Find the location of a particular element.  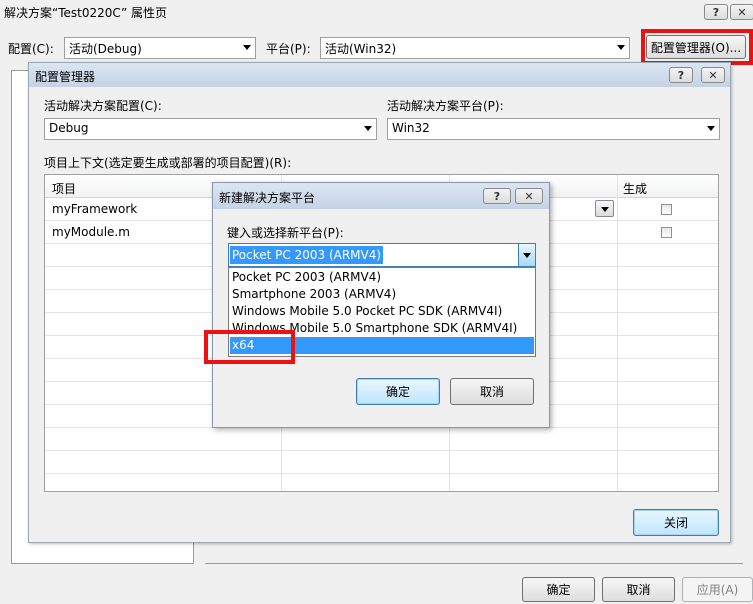

active-config-value: Debug is located at coordinates (69, 128).